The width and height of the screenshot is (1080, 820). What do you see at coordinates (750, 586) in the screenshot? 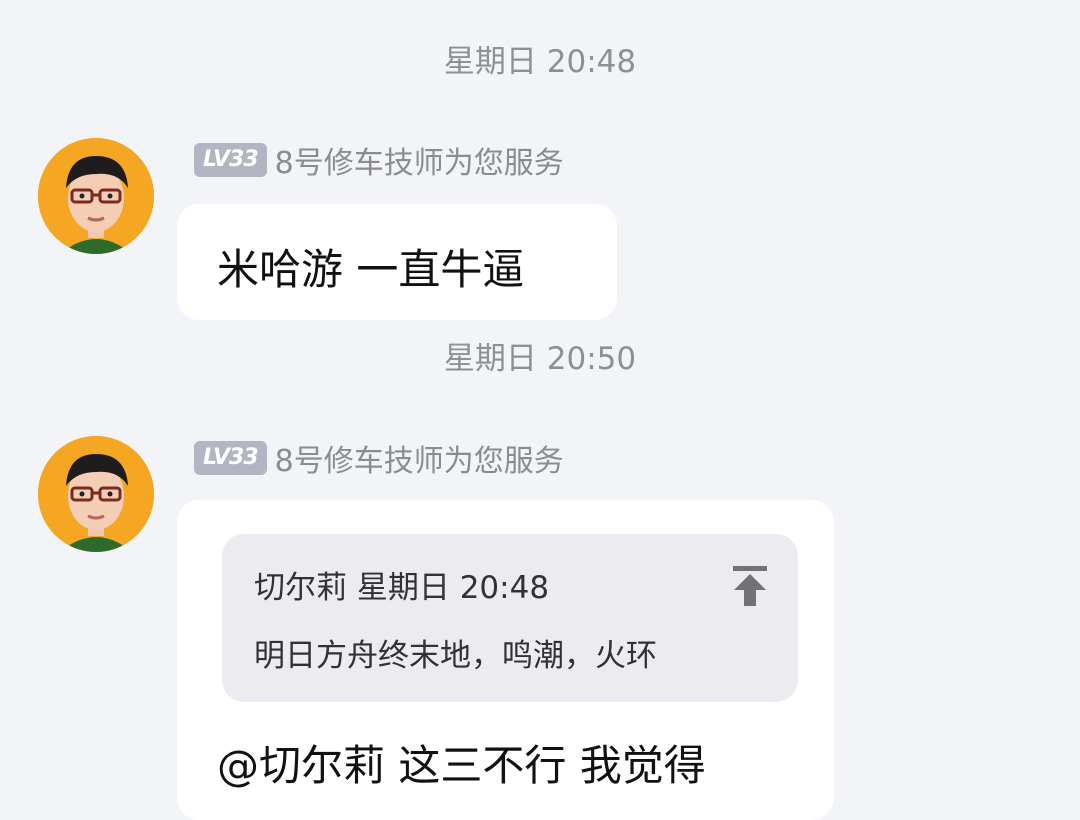
I see `jump-to-top-icon` at bounding box center [750, 586].